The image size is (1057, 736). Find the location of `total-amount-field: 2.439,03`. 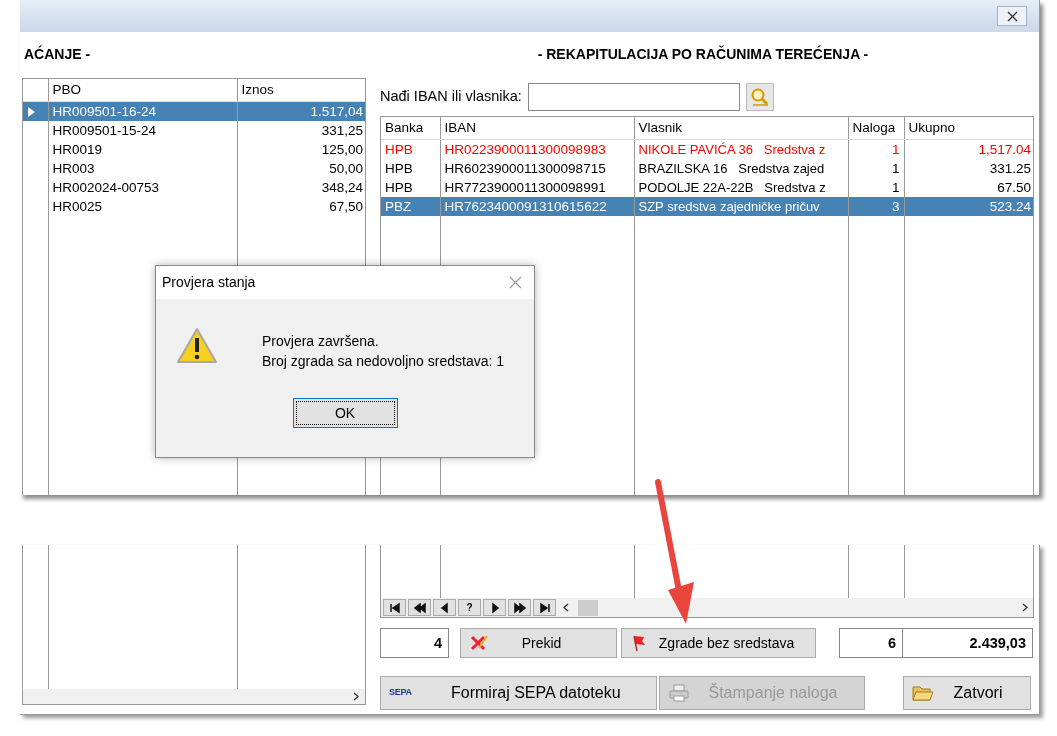

total-amount-field: 2.439,03 is located at coordinates (968, 643).